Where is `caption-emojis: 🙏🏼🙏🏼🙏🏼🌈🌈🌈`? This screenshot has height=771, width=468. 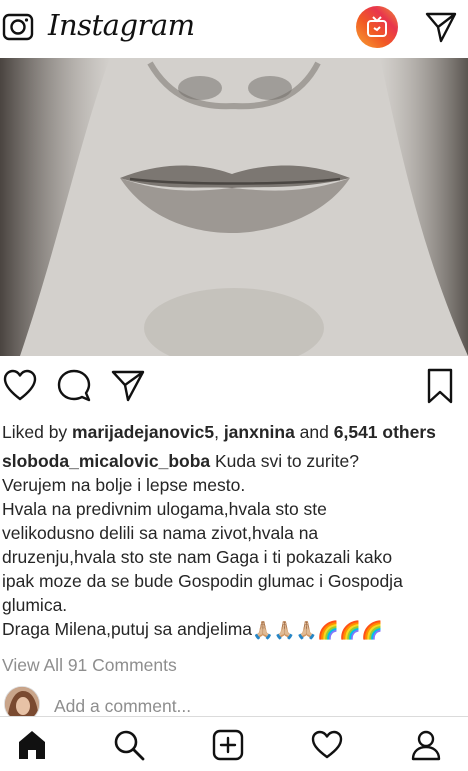 caption-emojis: 🙏🏼🙏🏼🙏🏼🌈🌈🌈 is located at coordinates (317, 630).